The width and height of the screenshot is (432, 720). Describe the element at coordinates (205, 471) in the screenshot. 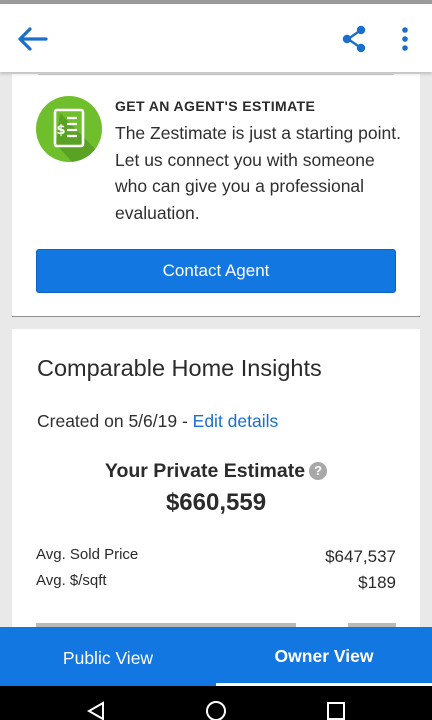

I see `private-estimate-label: Your Private Estimate` at that location.